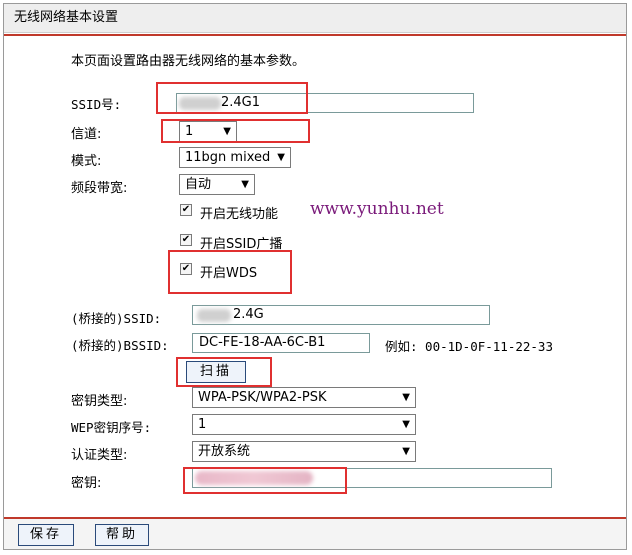 Image resolution: width=632 pixels, height=555 pixels. What do you see at coordinates (96, 104) in the screenshot?
I see `ssid-label: SSID号:` at bounding box center [96, 104].